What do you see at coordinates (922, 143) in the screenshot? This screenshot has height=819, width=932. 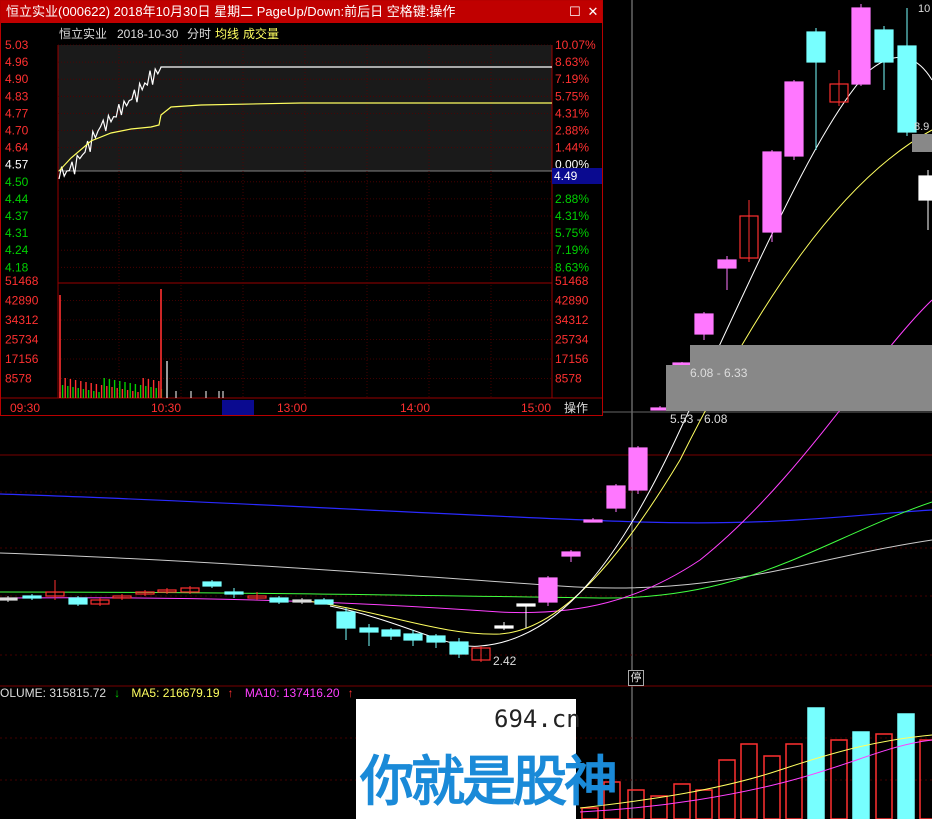 I see `band-top` at bounding box center [922, 143].